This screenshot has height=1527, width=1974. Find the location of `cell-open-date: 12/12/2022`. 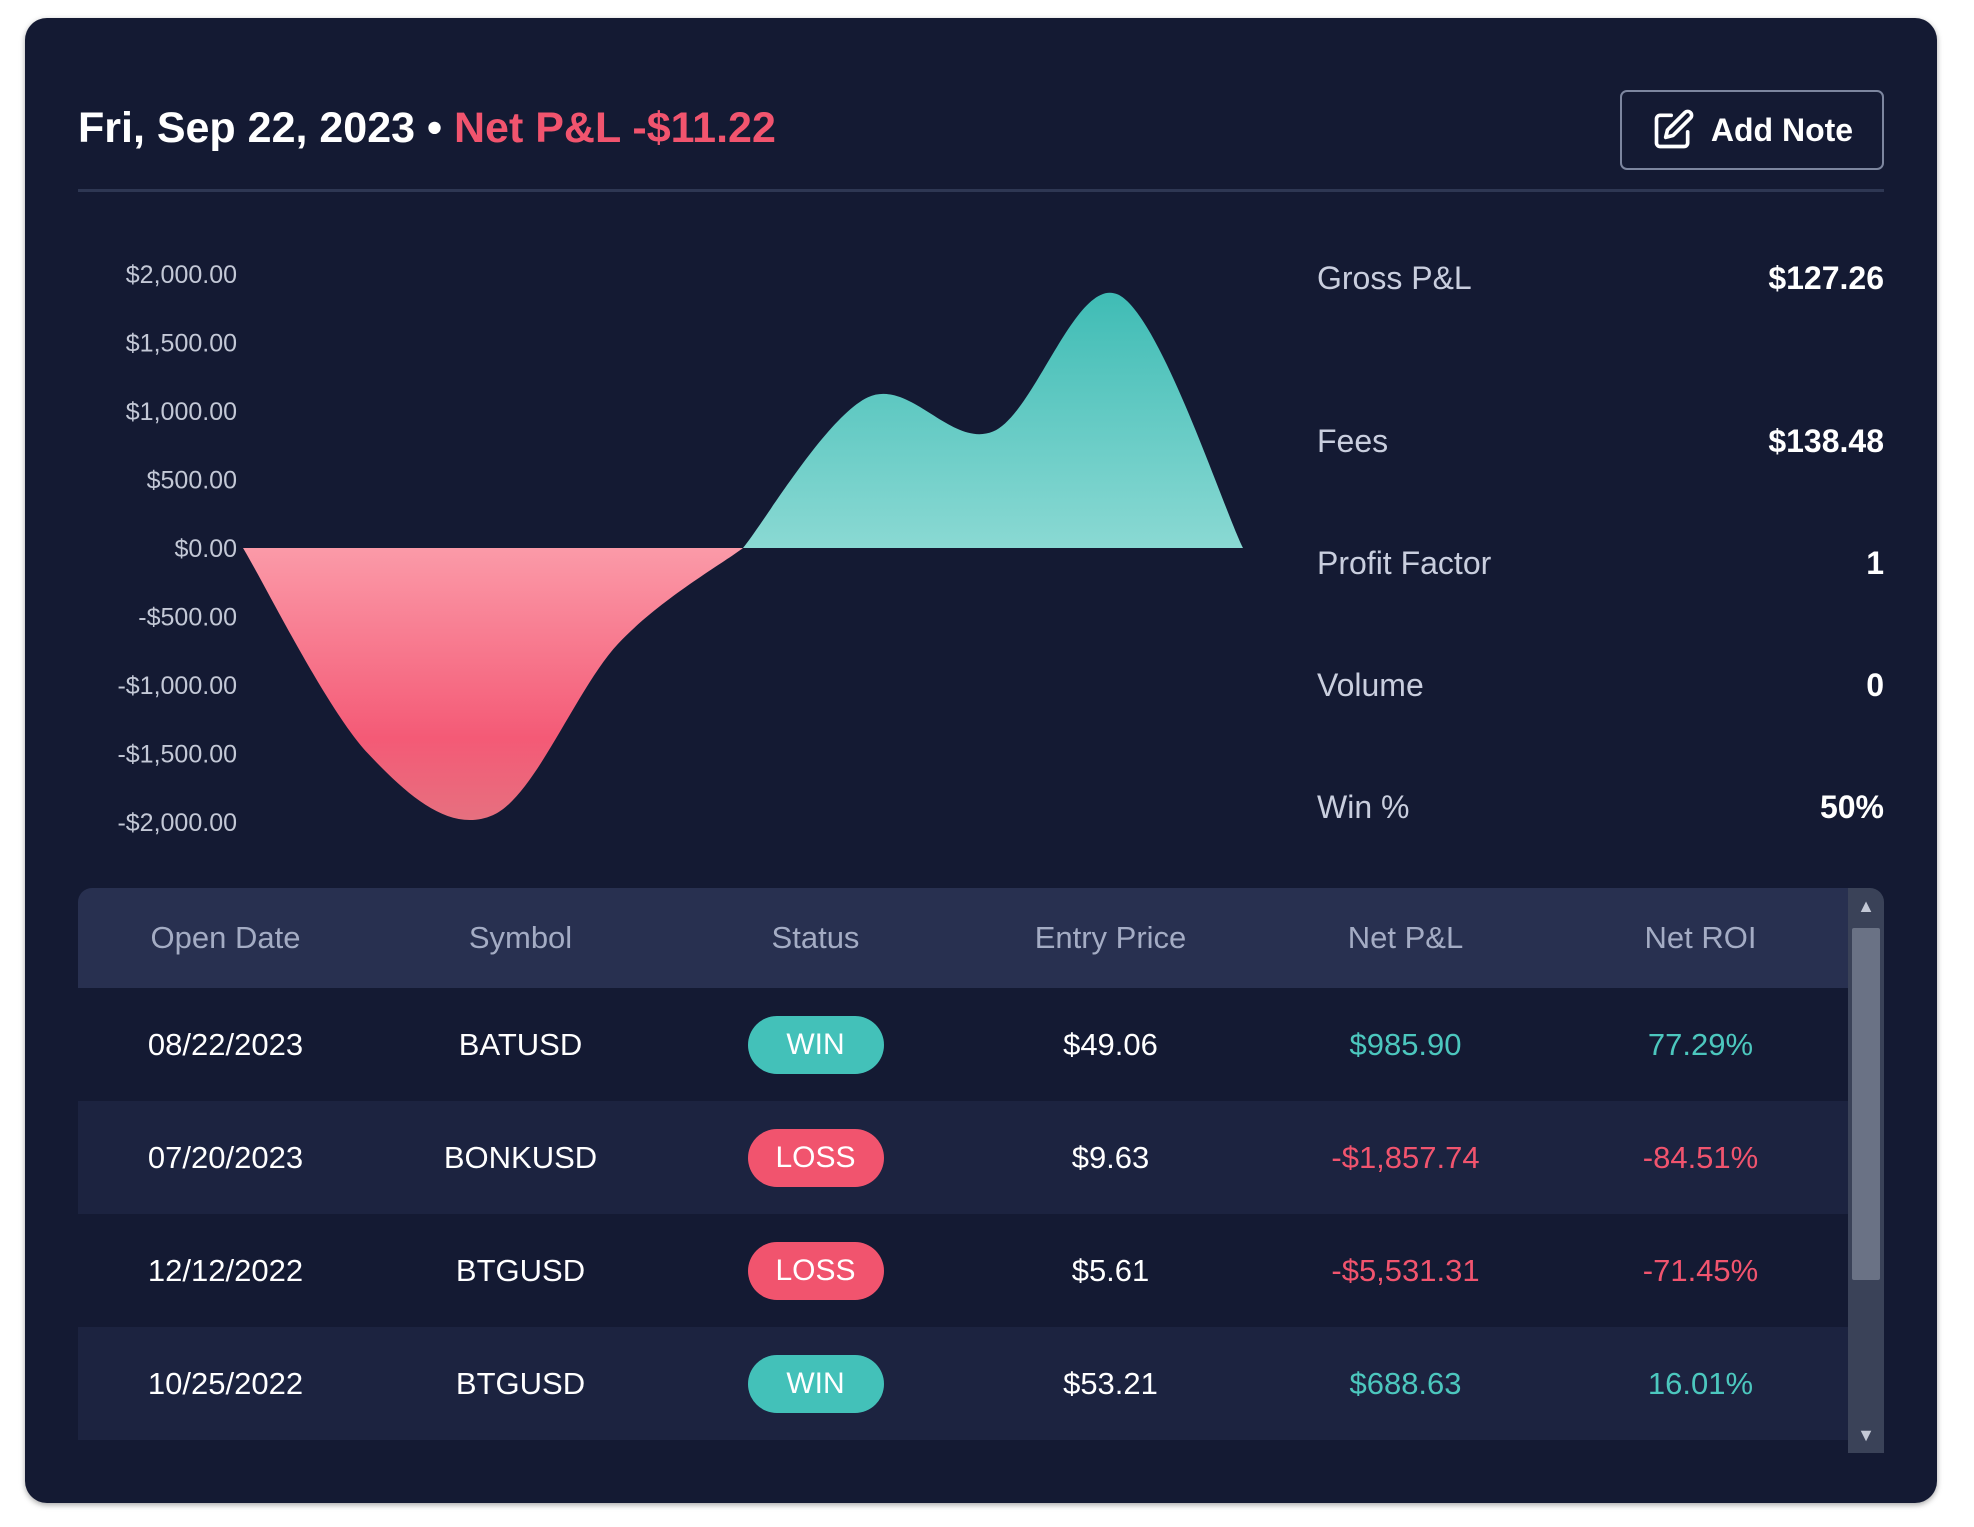

cell-open-date: 12/12/2022 is located at coordinates (225, 1270).